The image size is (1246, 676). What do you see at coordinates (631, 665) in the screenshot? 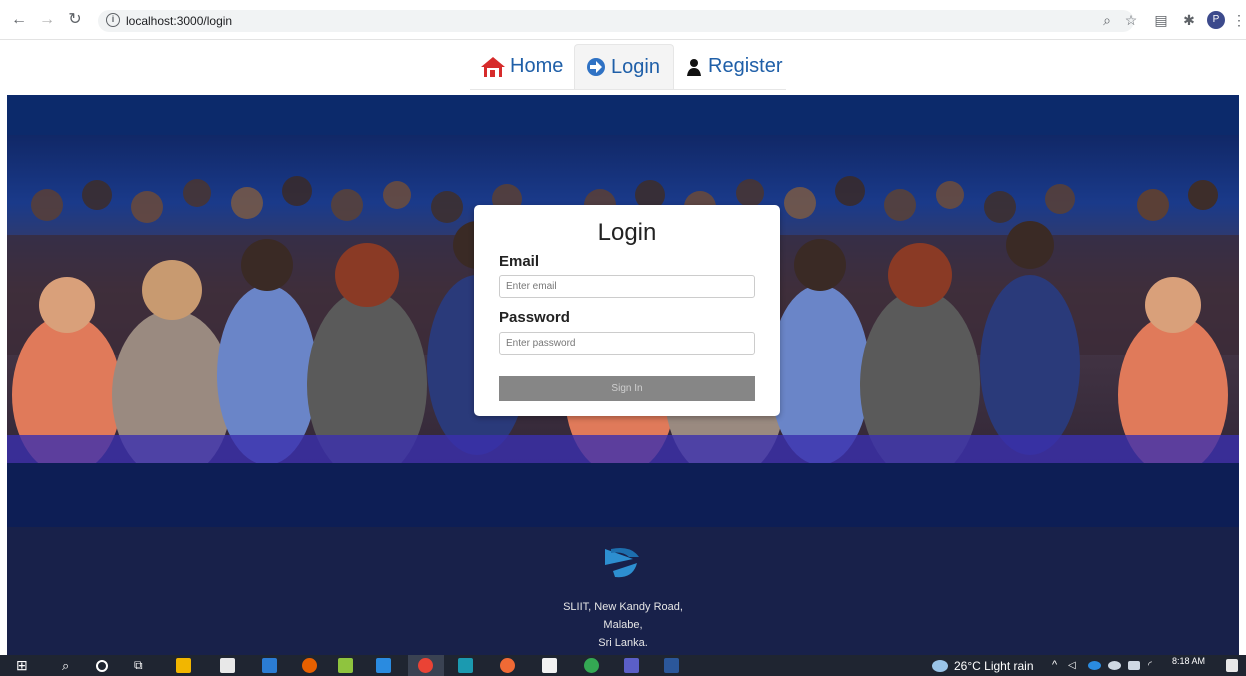
I see `teams-icon` at bounding box center [631, 665].